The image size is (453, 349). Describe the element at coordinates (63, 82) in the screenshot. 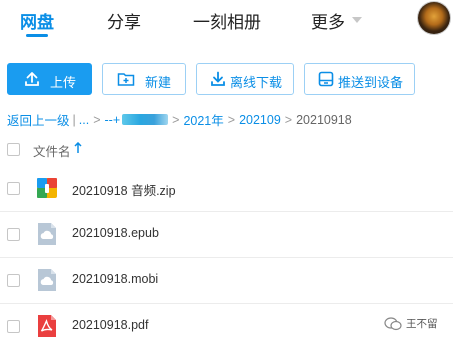

I see `upload-label: 上传` at that location.